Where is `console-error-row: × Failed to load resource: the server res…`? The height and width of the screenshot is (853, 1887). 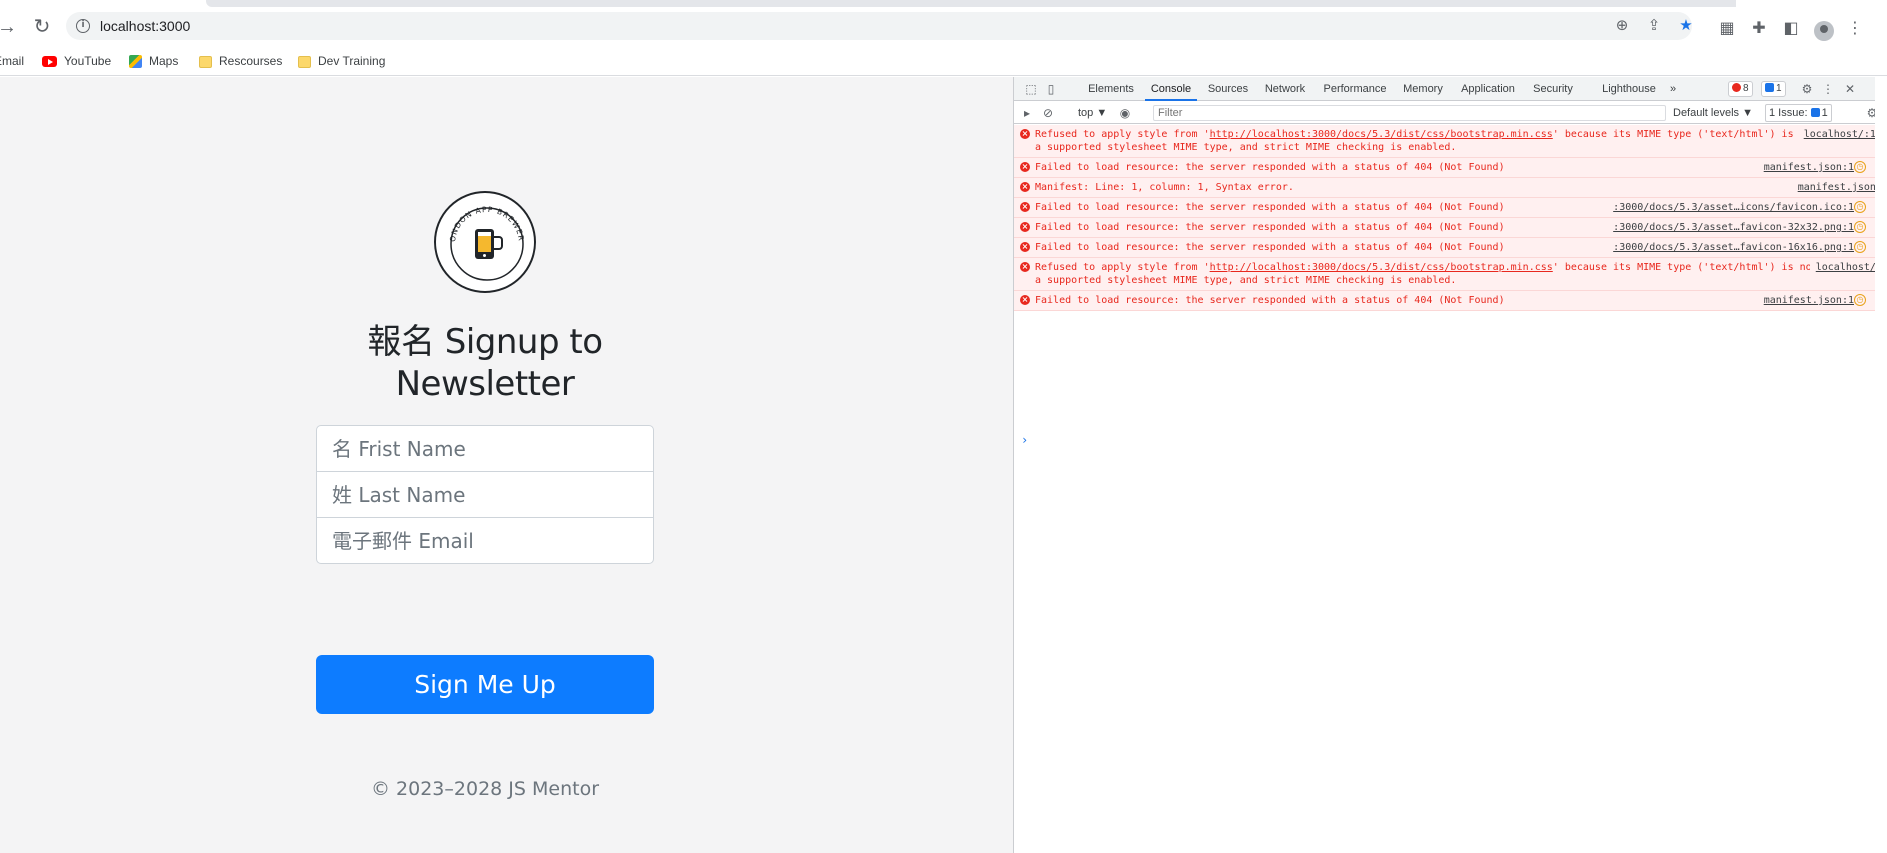 console-error-row: × Failed to load resource: the server res… is located at coordinates (1450, 301).